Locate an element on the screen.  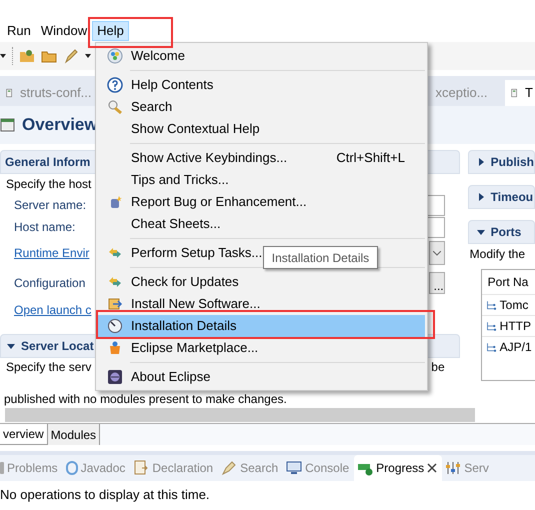
chevron-down-icon is located at coordinates (436, 253).